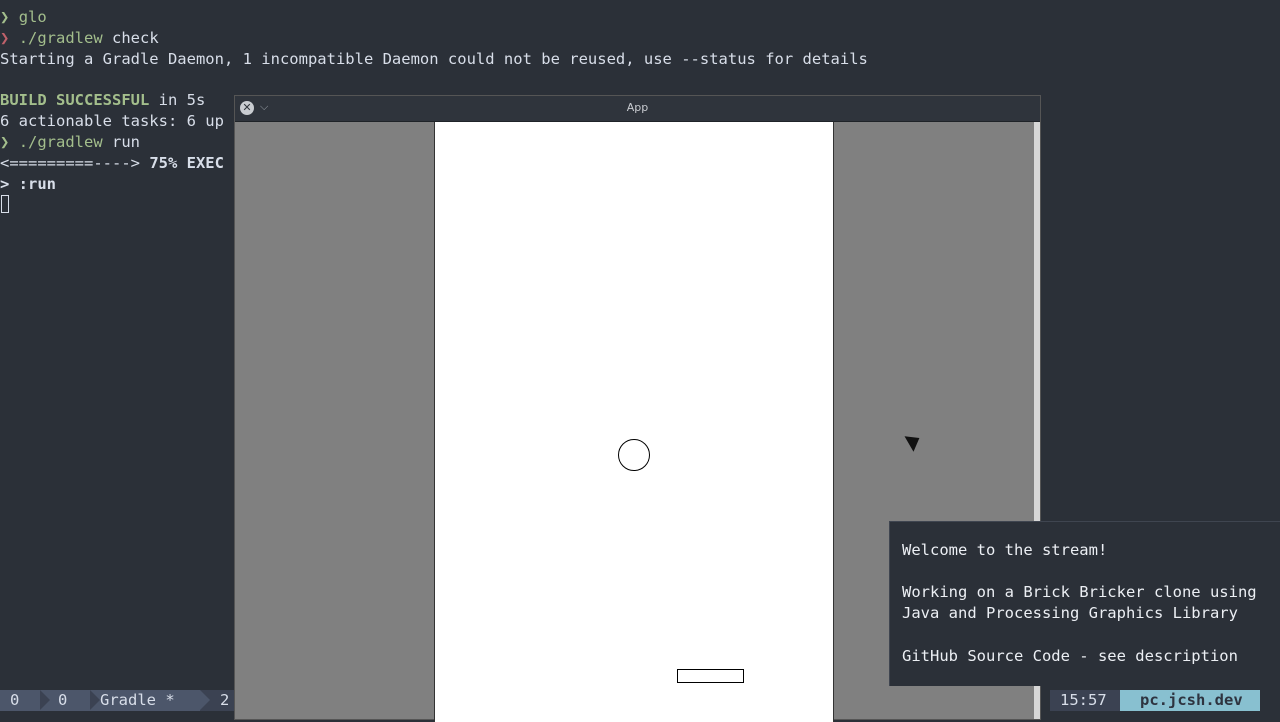 Image resolution: width=1280 pixels, height=722 pixels. What do you see at coordinates (1070, 656) in the screenshot?
I see `overlay-github: GitHub Source Code - see description` at bounding box center [1070, 656].